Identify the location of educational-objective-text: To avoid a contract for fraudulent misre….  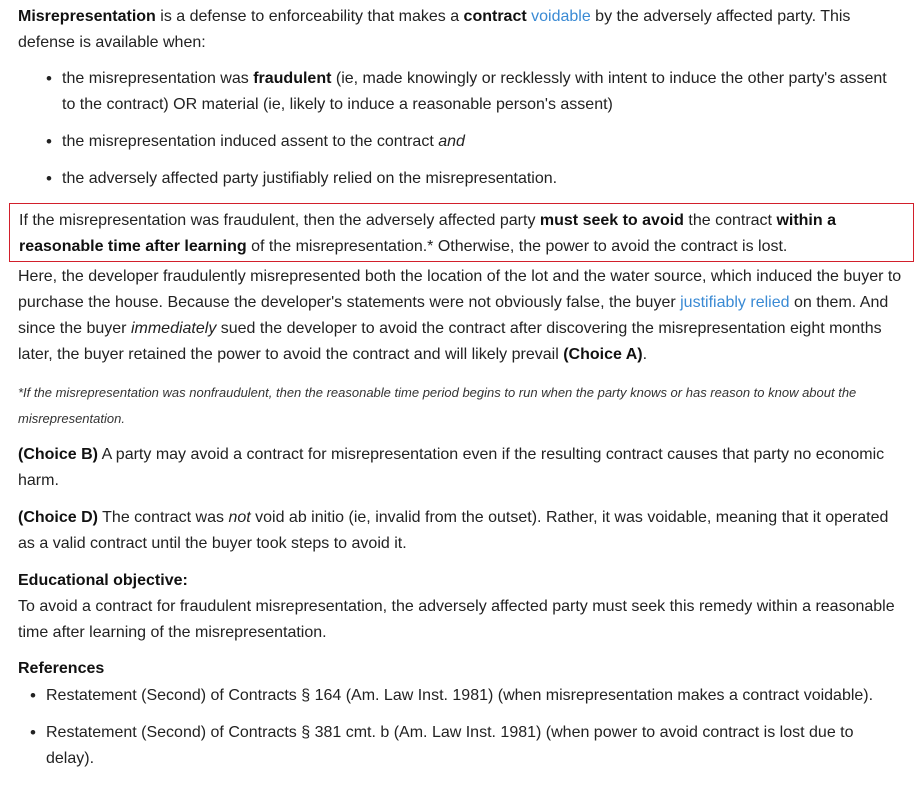
(456, 619).